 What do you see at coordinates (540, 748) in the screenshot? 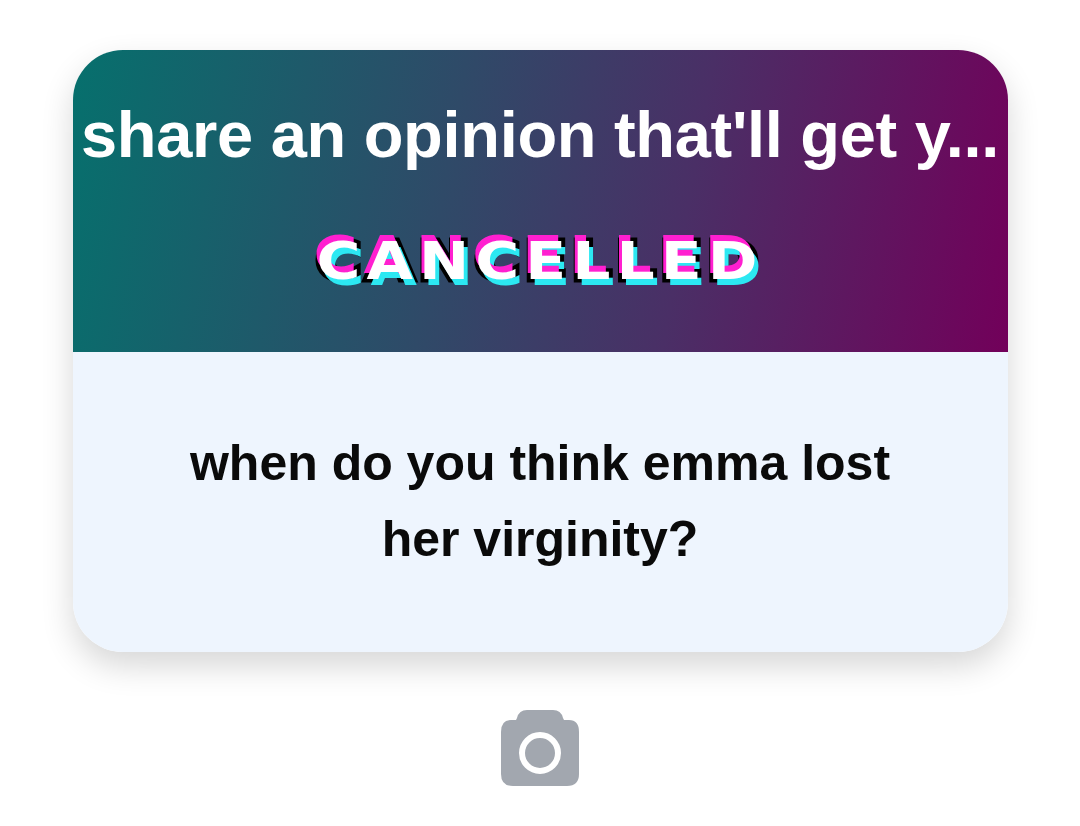
I see `camera-icon` at bounding box center [540, 748].